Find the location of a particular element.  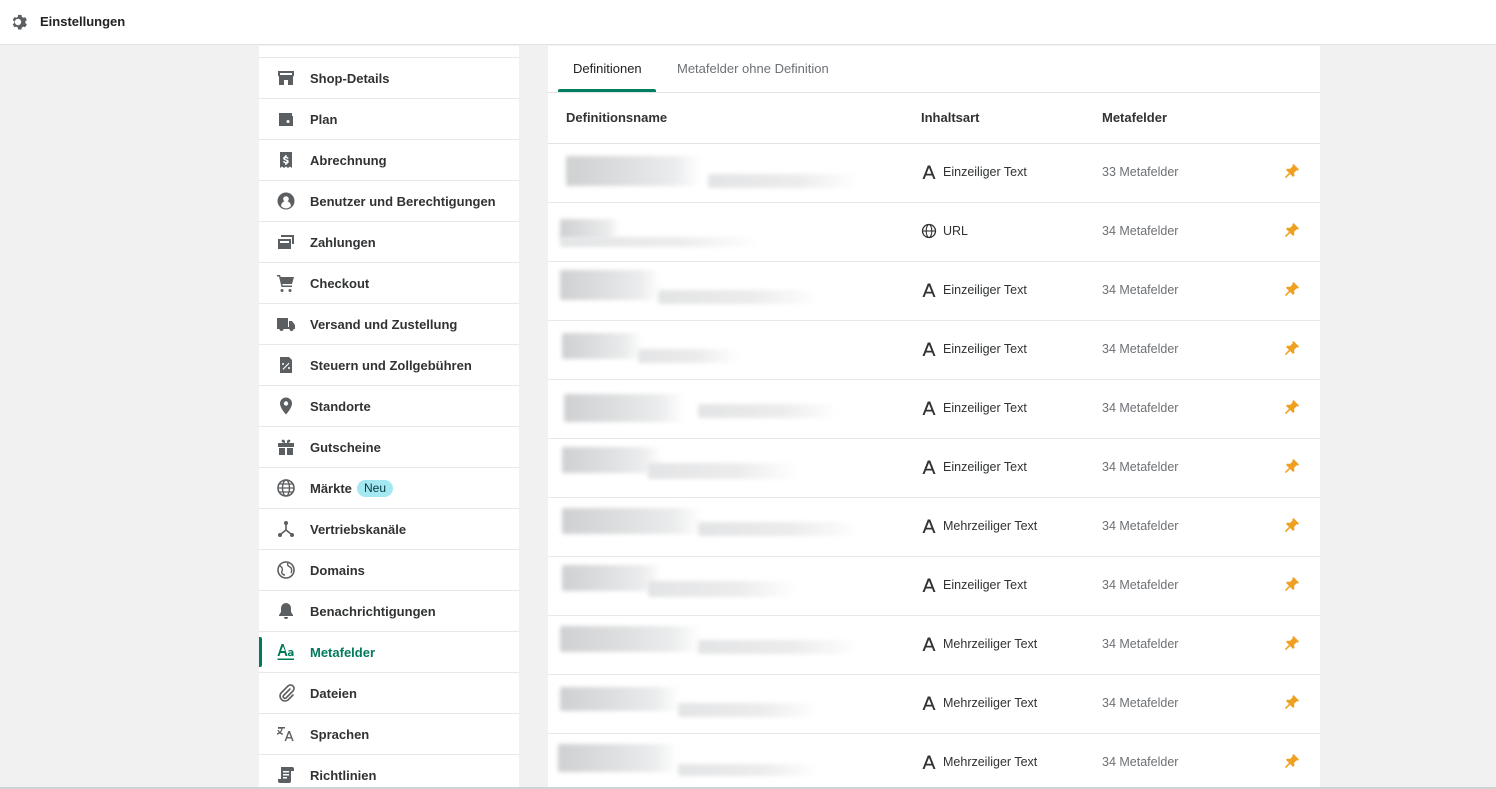

sidebar-item-label: Märkte is located at coordinates (331, 488).